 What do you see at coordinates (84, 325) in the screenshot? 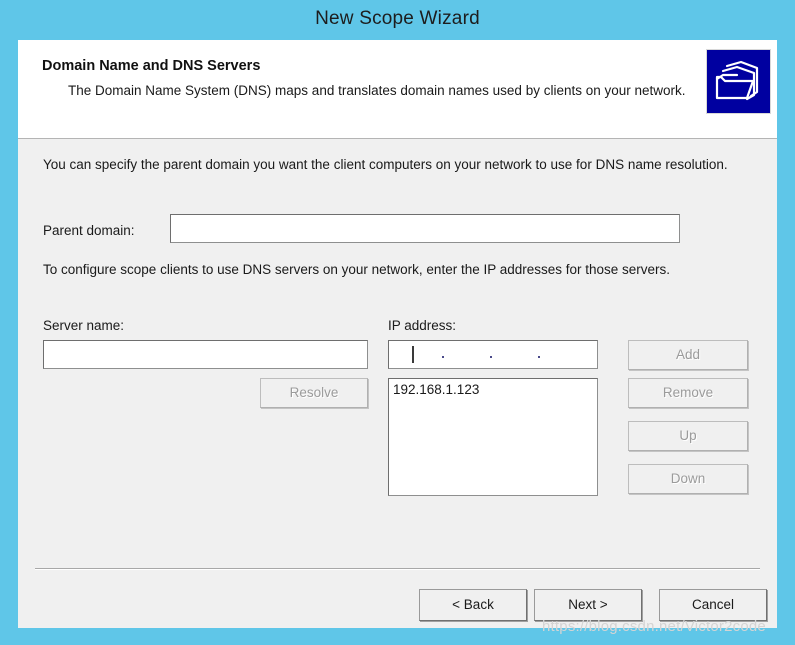
I see `server-name-label: Server name:` at bounding box center [84, 325].